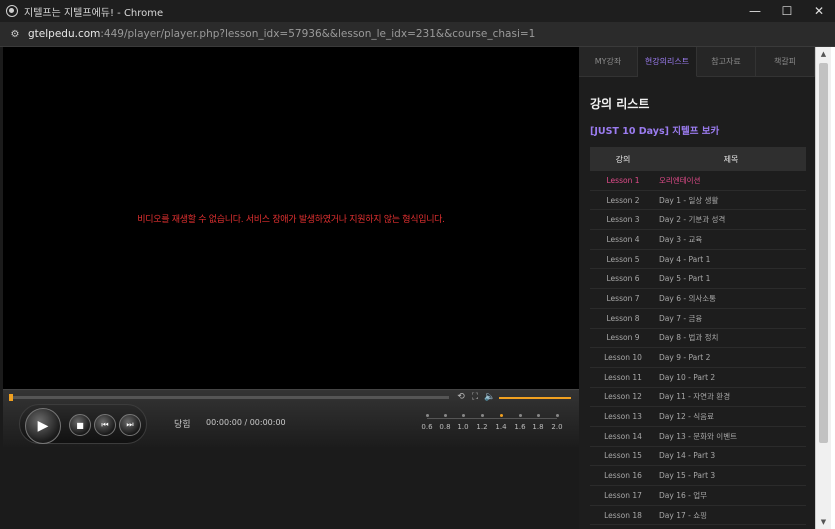 The width and height of the screenshot is (835, 529). I want to click on course-name: [JUST 10 Days] 지텔프 보카, so click(655, 131).